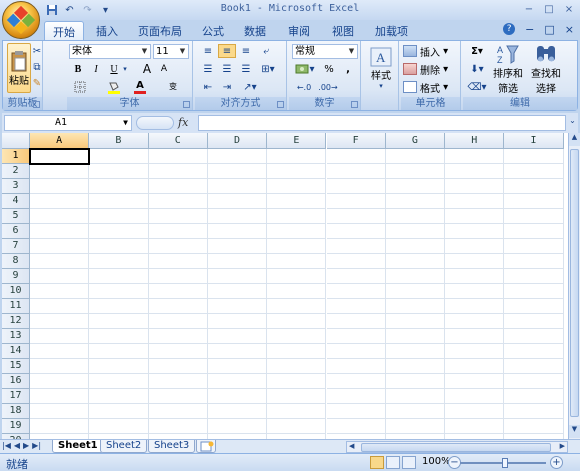  What do you see at coordinates (19, 68) in the screenshot?
I see `paste-button: 粘贴` at bounding box center [19, 68].